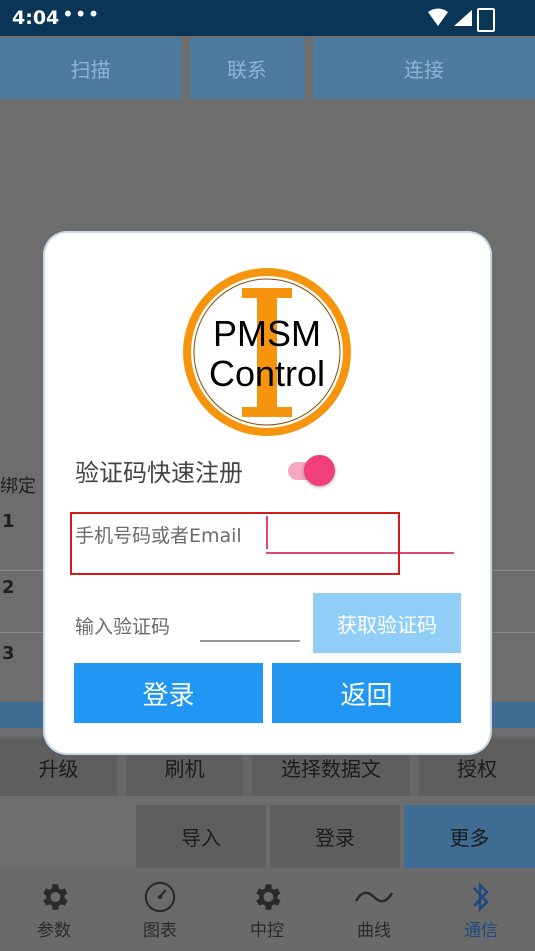 The height and width of the screenshot is (951, 535). I want to click on back-button: 返回, so click(366, 693).